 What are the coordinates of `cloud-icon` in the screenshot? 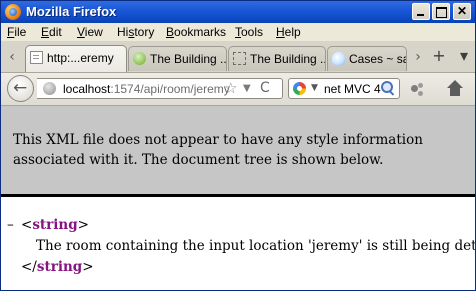 It's located at (338, 58).